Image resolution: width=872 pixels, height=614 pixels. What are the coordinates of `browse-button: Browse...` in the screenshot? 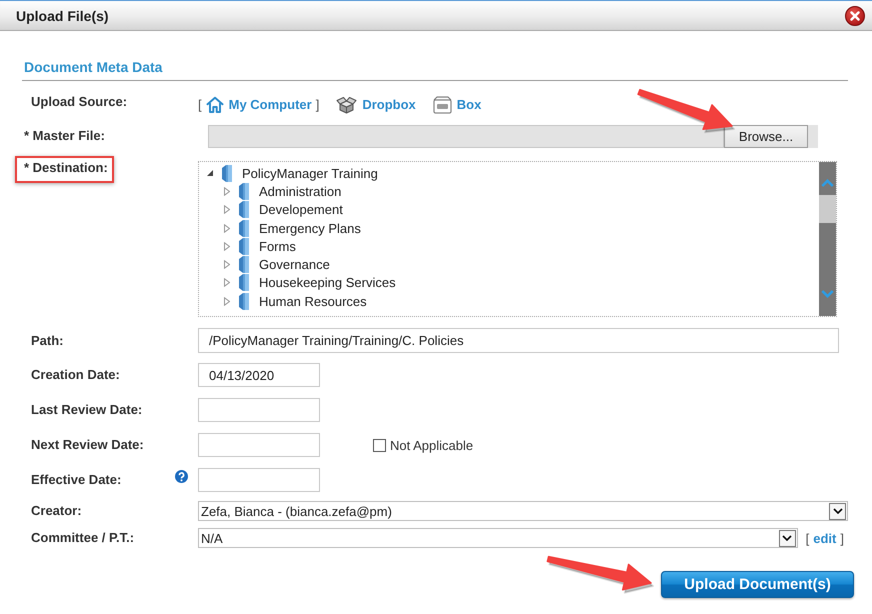 It's located at (766, 136).